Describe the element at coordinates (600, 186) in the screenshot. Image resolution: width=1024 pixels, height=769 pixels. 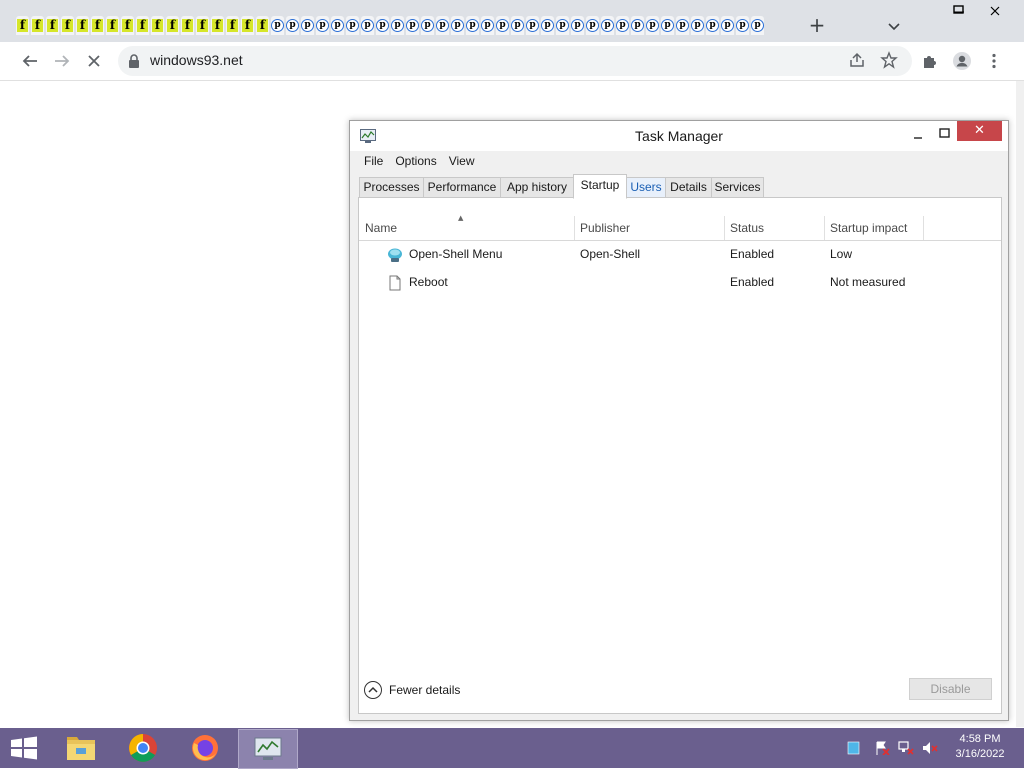
I see `tab-startup: Startup` at that location.